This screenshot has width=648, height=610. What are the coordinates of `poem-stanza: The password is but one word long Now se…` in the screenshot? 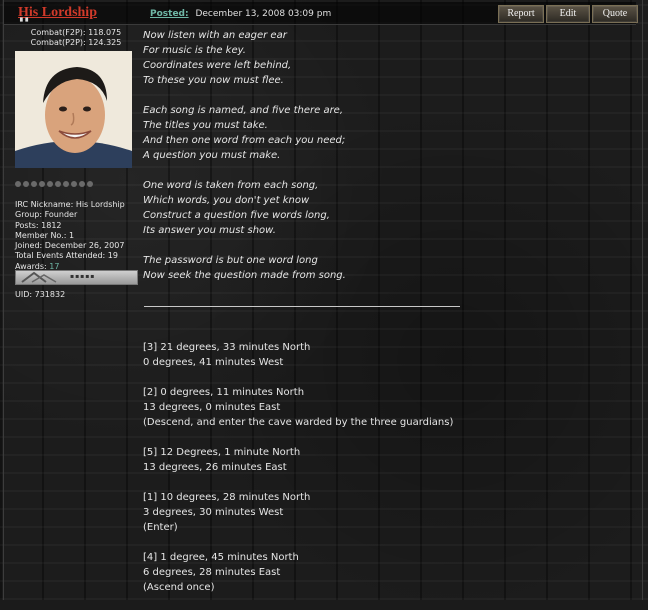 It's located at (388, 268).